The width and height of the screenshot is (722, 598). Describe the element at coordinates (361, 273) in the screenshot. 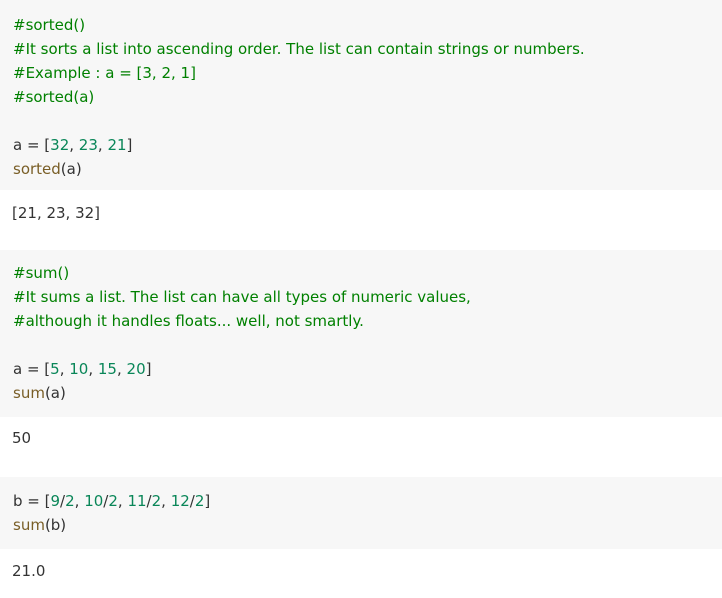

I see `code-line: #sum()` at that location.